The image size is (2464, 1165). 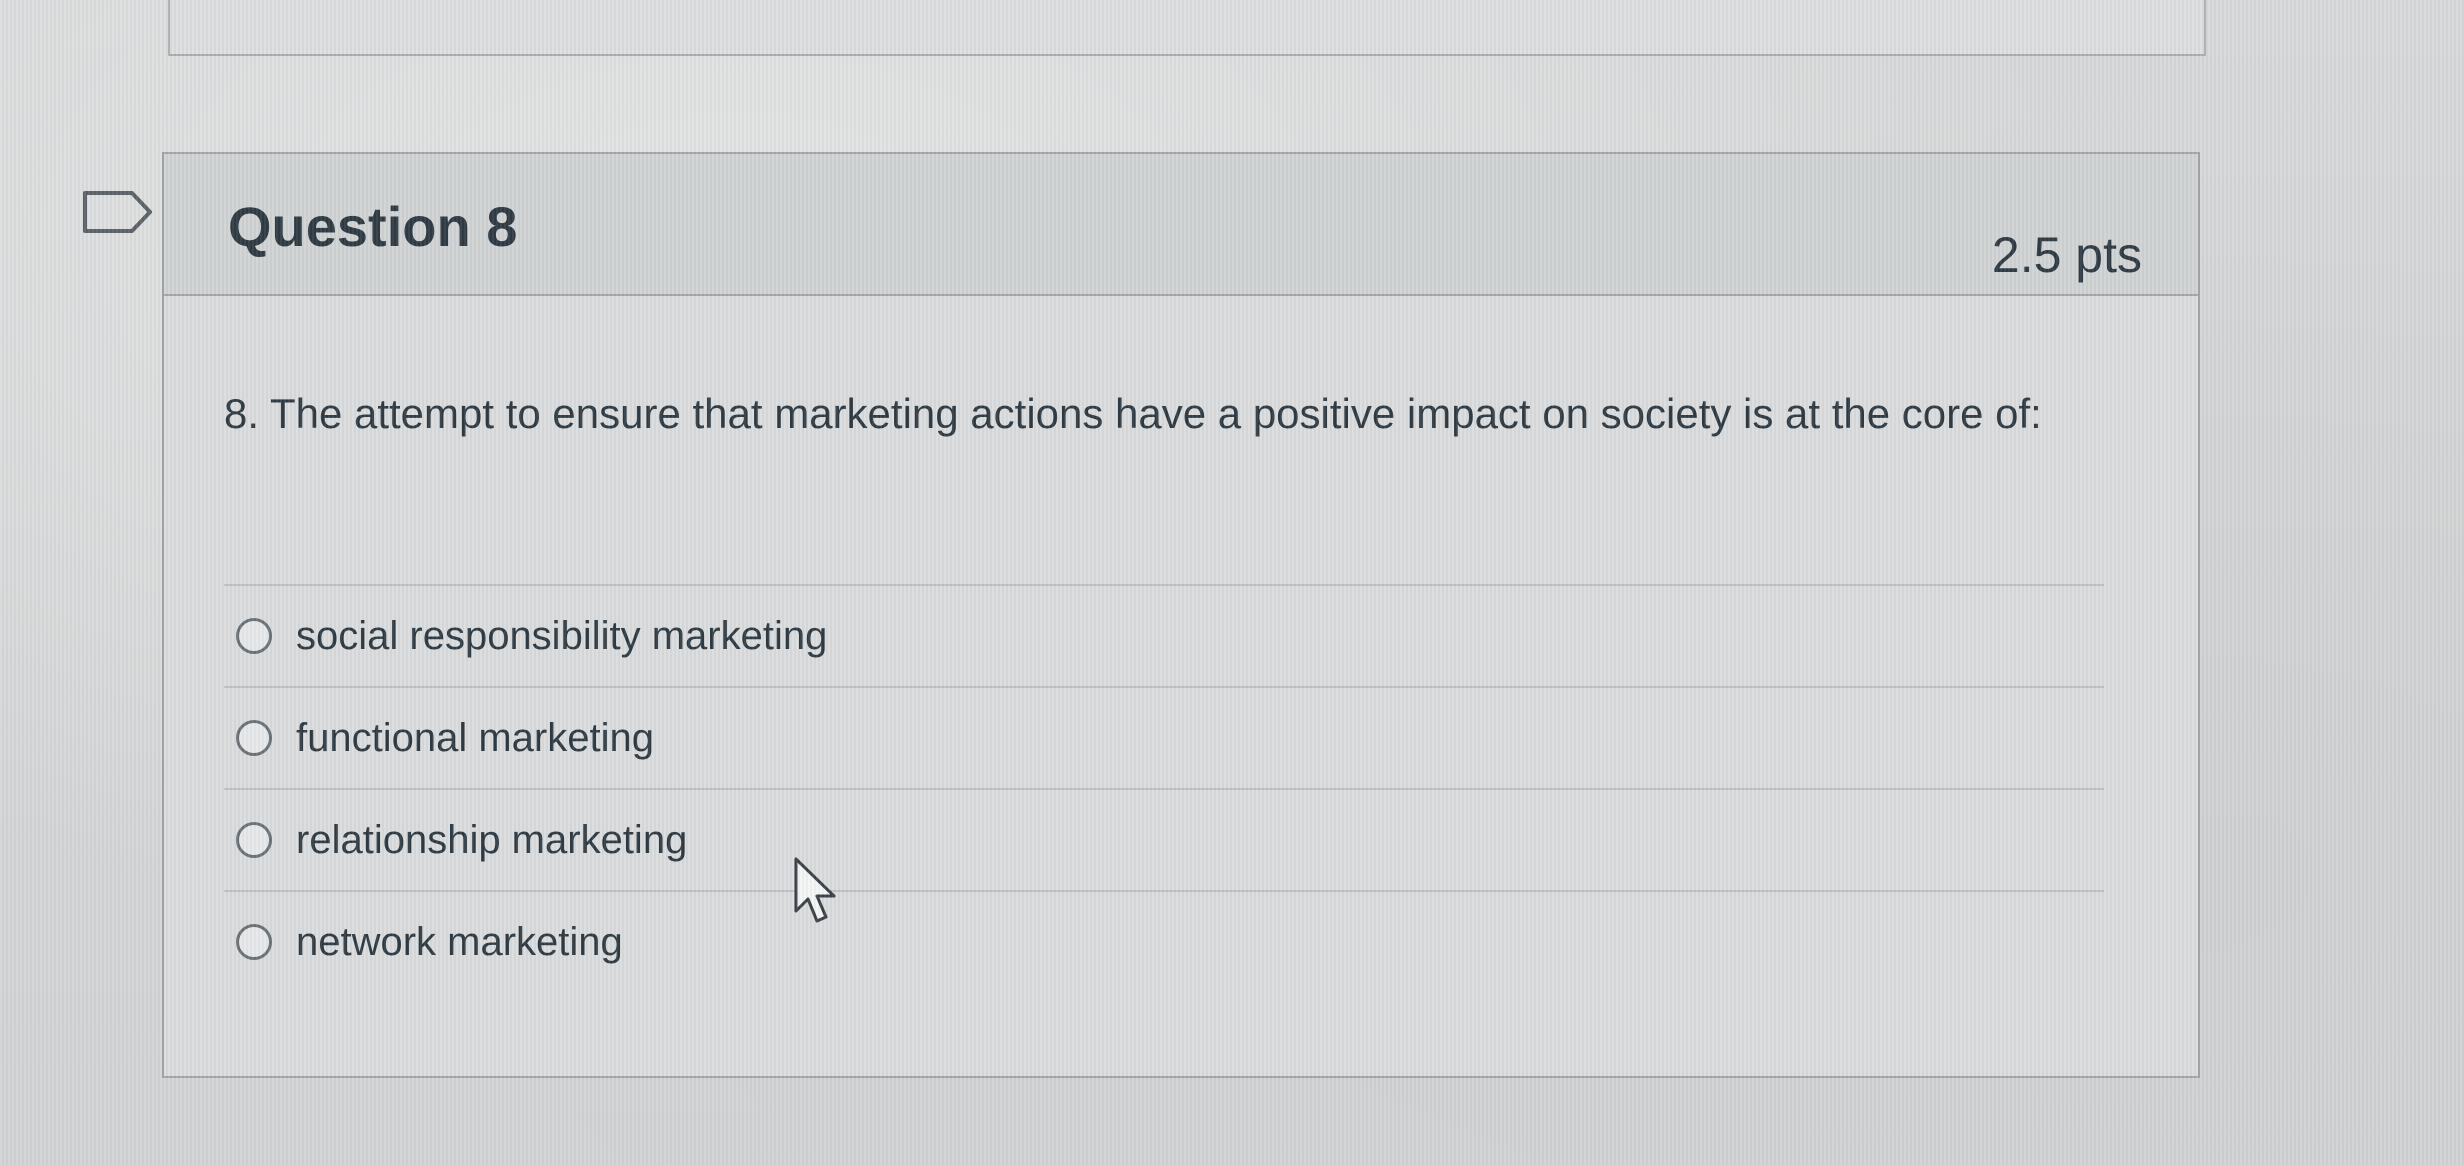 What do you see at coordinates (1187, 28) in the screenshot?
I see `previous-question-card` at bounding box center [1187, 28].